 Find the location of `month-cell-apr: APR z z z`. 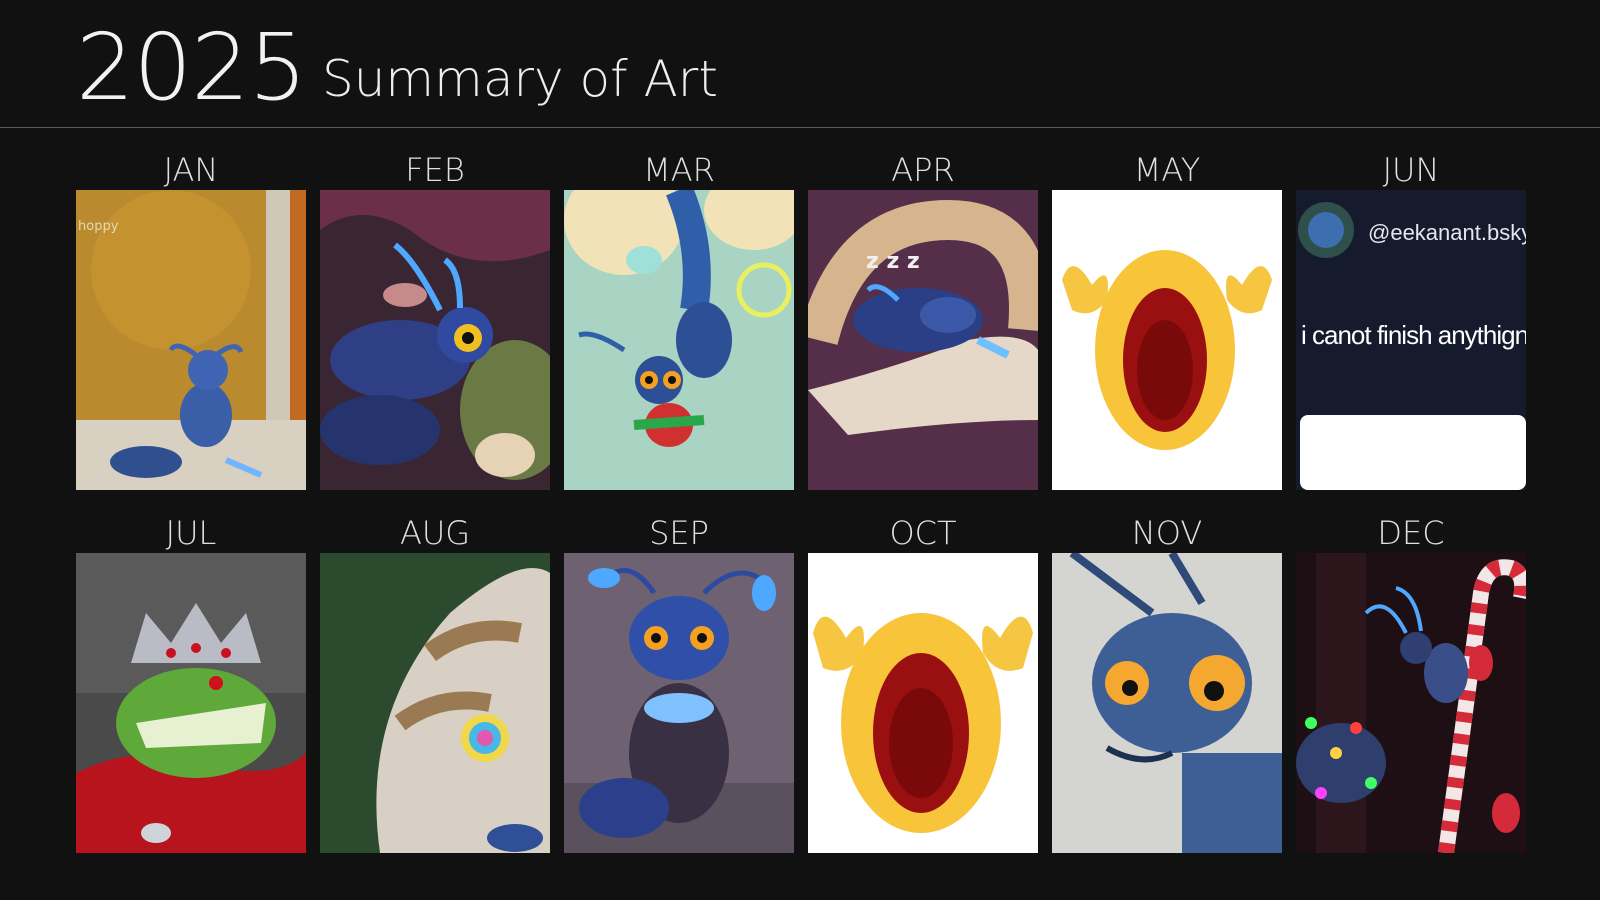

month-cell-apr: APR z z z is located at coordinates (923, 320).